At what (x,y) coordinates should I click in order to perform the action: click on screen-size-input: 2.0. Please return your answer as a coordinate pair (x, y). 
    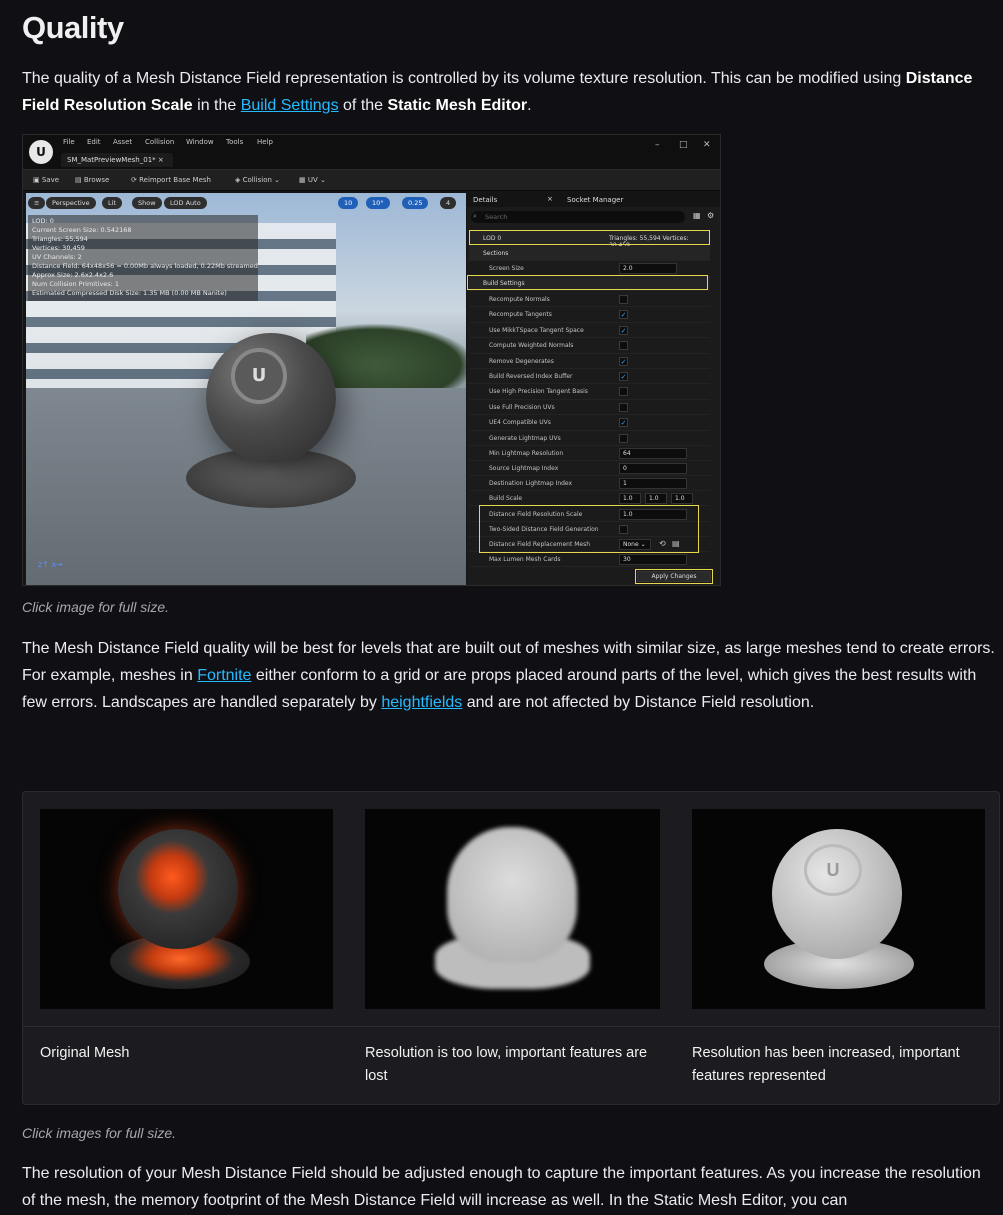
    Looking at the image, I should click on (648, 268).